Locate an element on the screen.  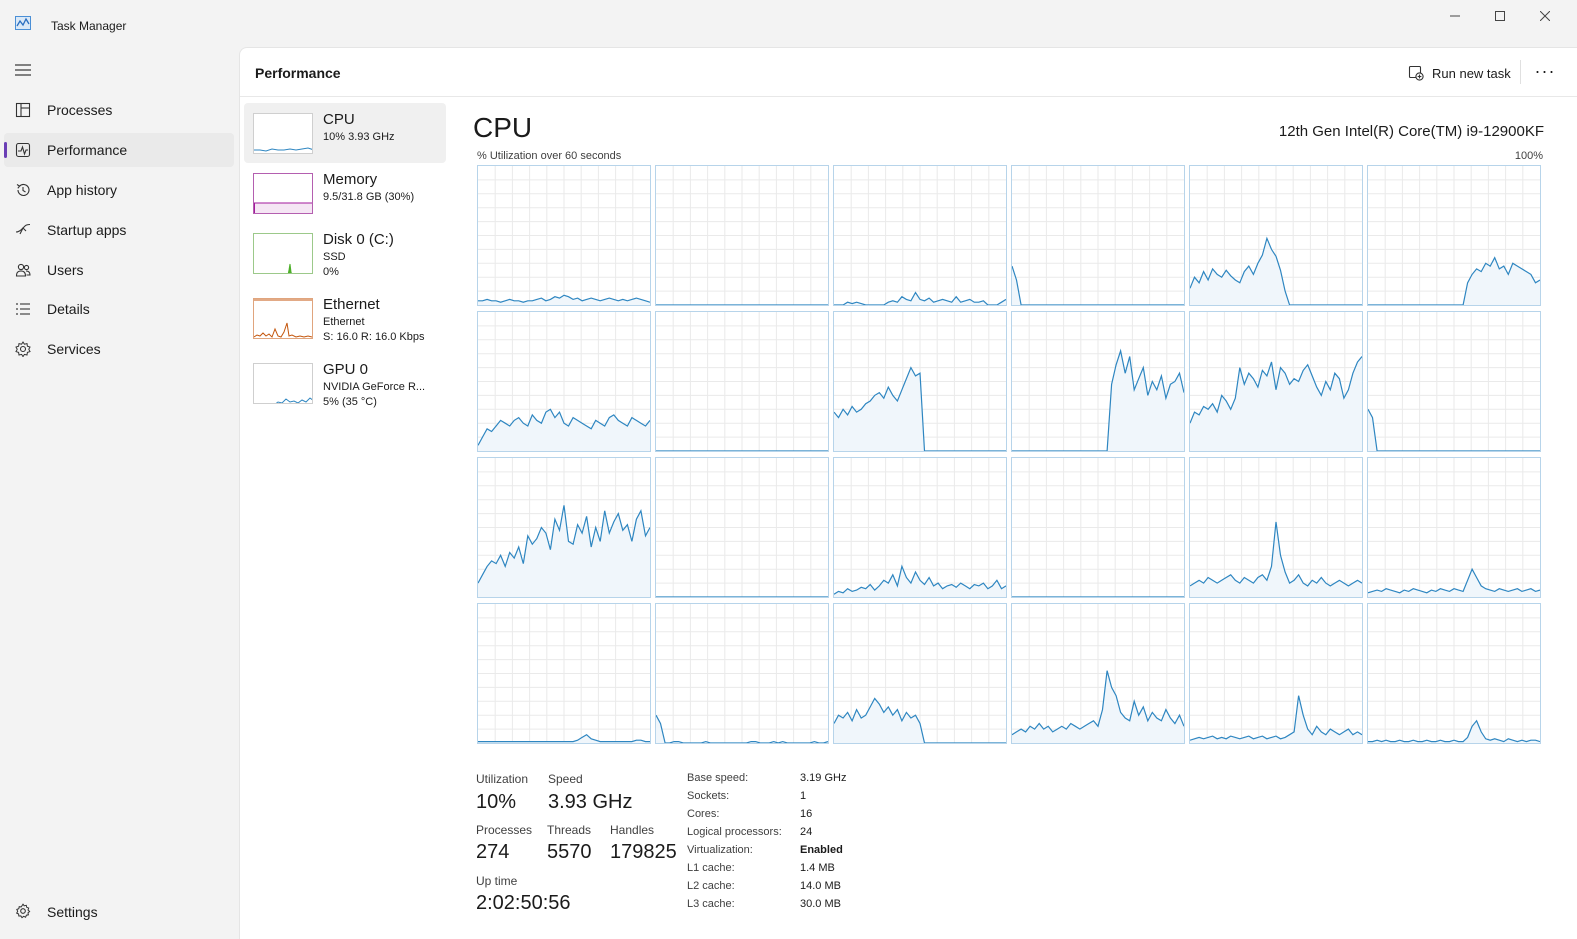
nav-item-performance: Performance is located at coordinates (119, 150).